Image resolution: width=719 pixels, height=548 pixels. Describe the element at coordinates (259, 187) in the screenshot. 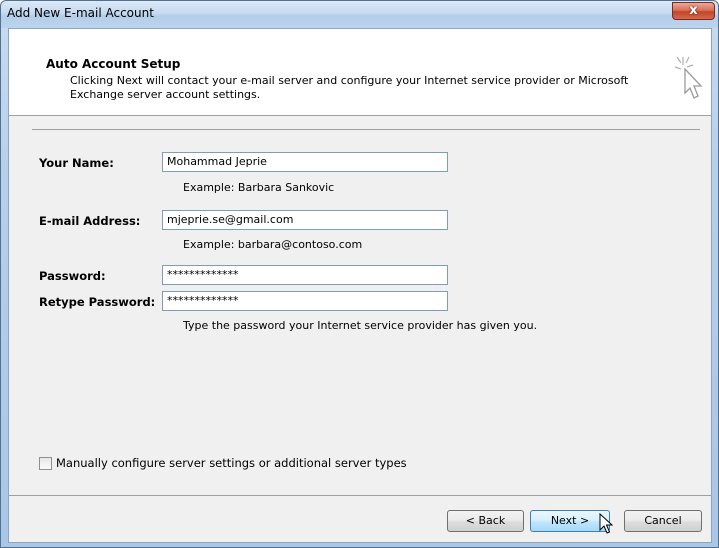

I see `your-name-example: Example: Barbara Sankovic` at that location.